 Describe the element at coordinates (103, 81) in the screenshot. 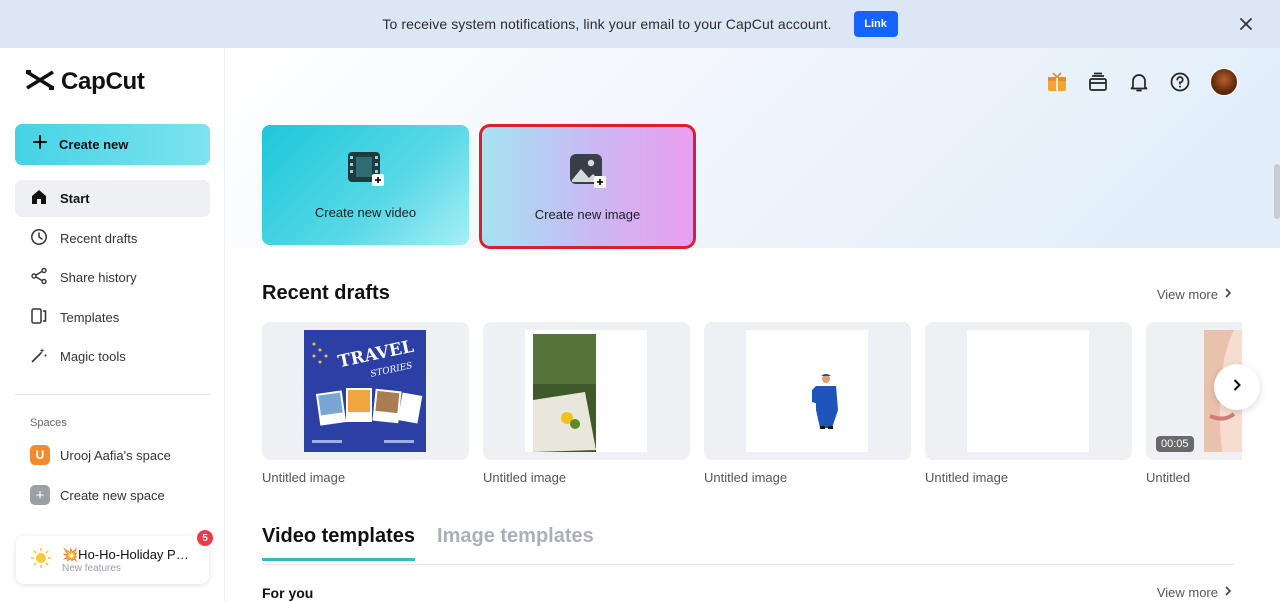

I see `logo-text: CapCut` at that location.